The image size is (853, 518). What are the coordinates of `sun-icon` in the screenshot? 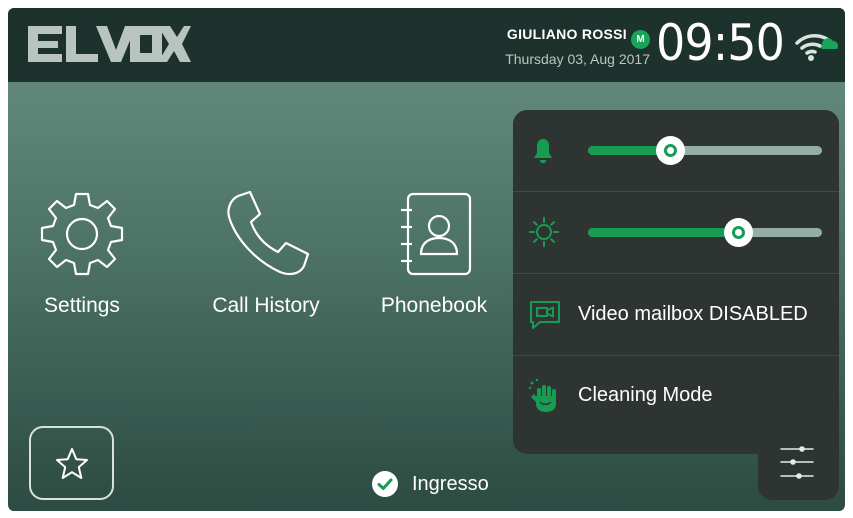 It's located at (544, 232).